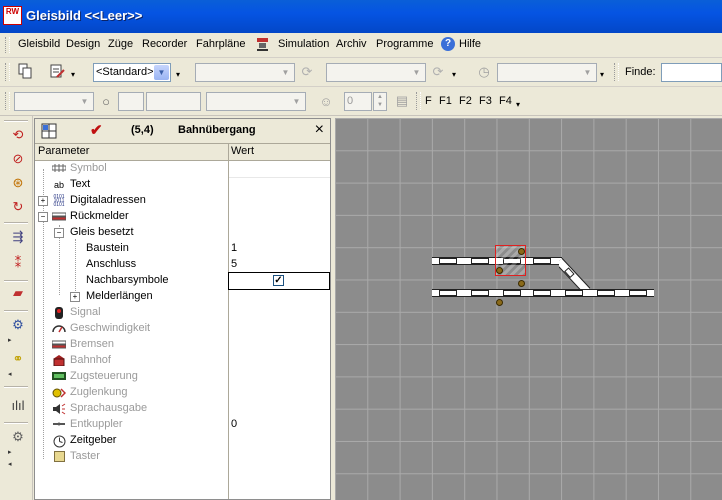 The height and width of the screenshot is (500, 722). I want to click on spin-buttons: ▲ ▼, so click(380, 101).